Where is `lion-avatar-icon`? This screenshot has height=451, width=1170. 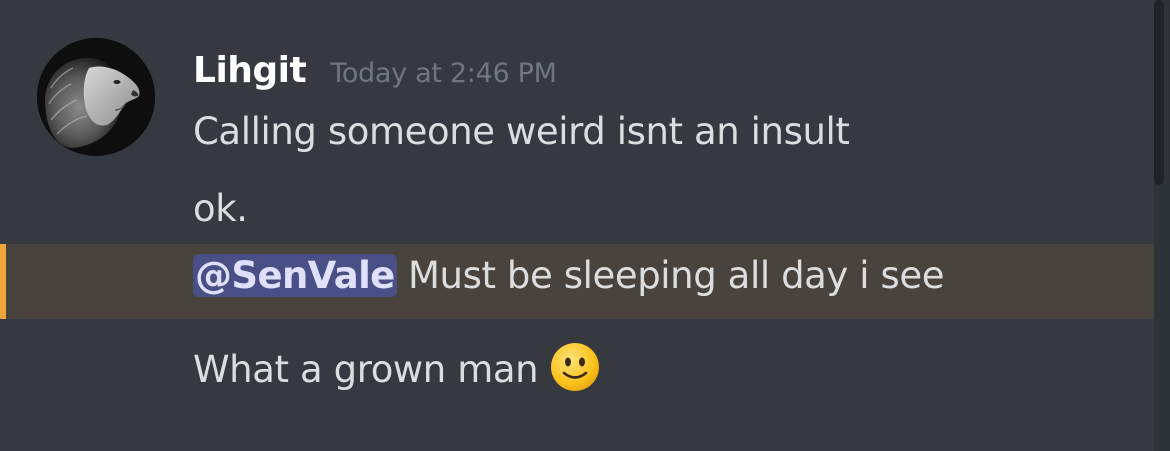
lion-avatar-icon is located at coordinates (96, 97).